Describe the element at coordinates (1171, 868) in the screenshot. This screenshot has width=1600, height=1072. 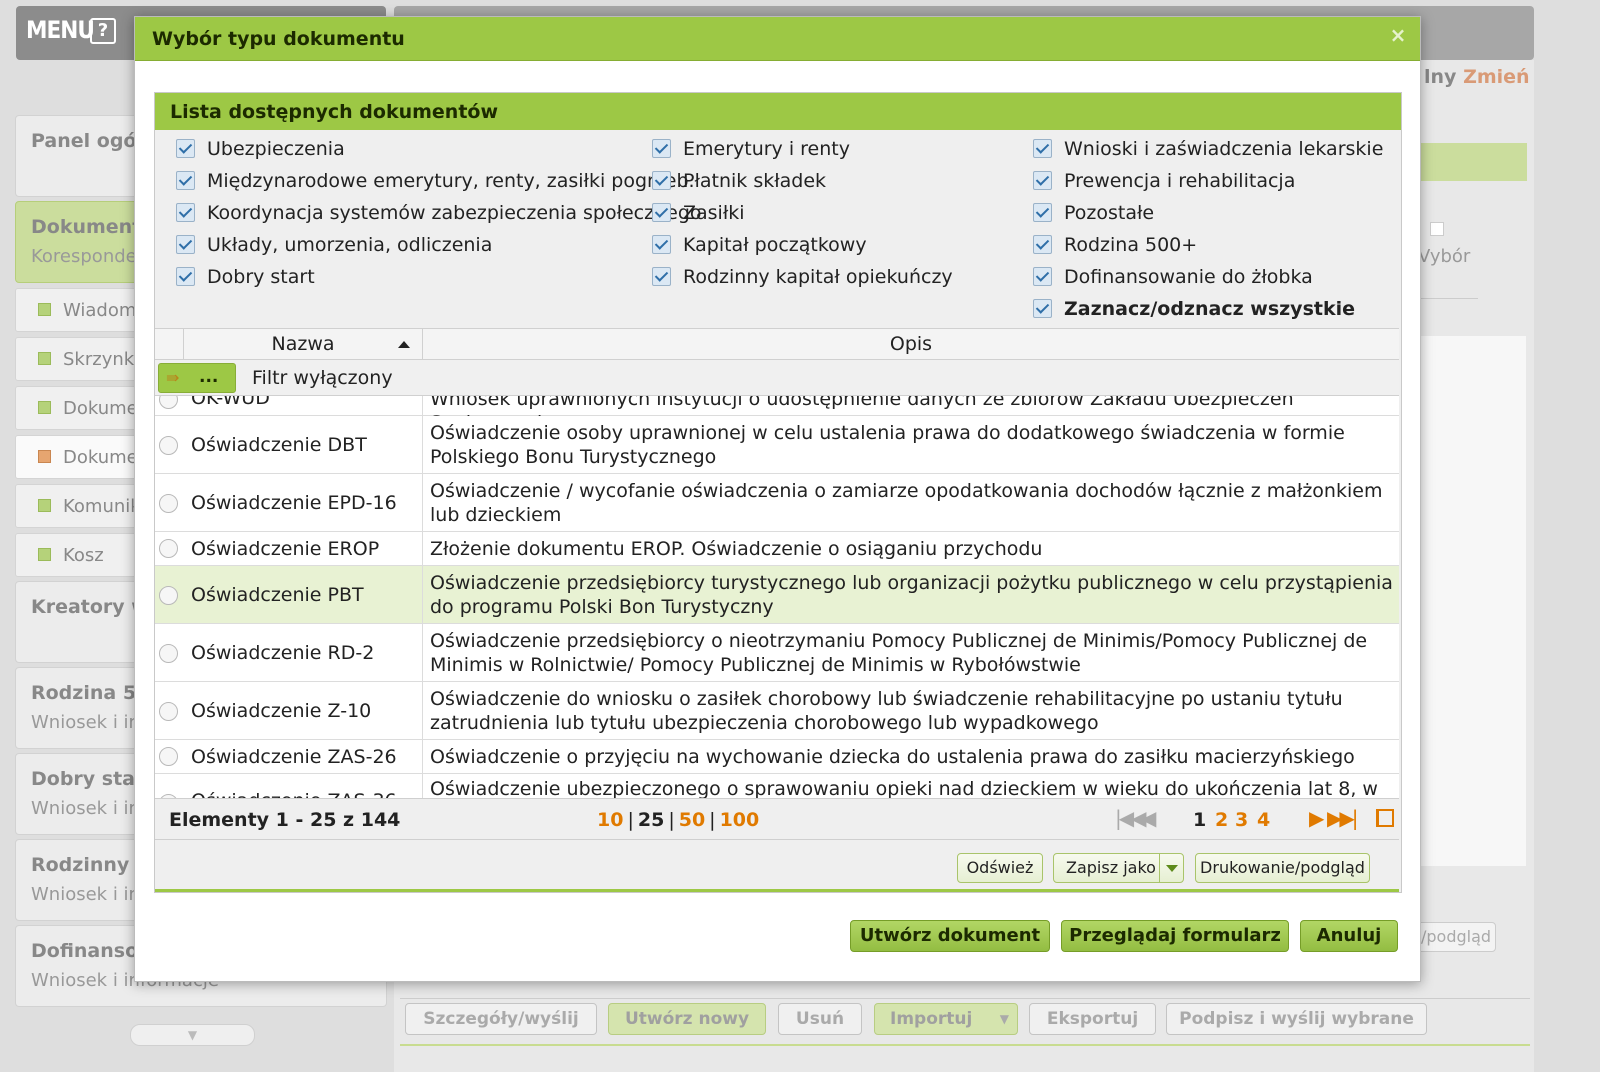
I see `chevron-down-icon` at that location.